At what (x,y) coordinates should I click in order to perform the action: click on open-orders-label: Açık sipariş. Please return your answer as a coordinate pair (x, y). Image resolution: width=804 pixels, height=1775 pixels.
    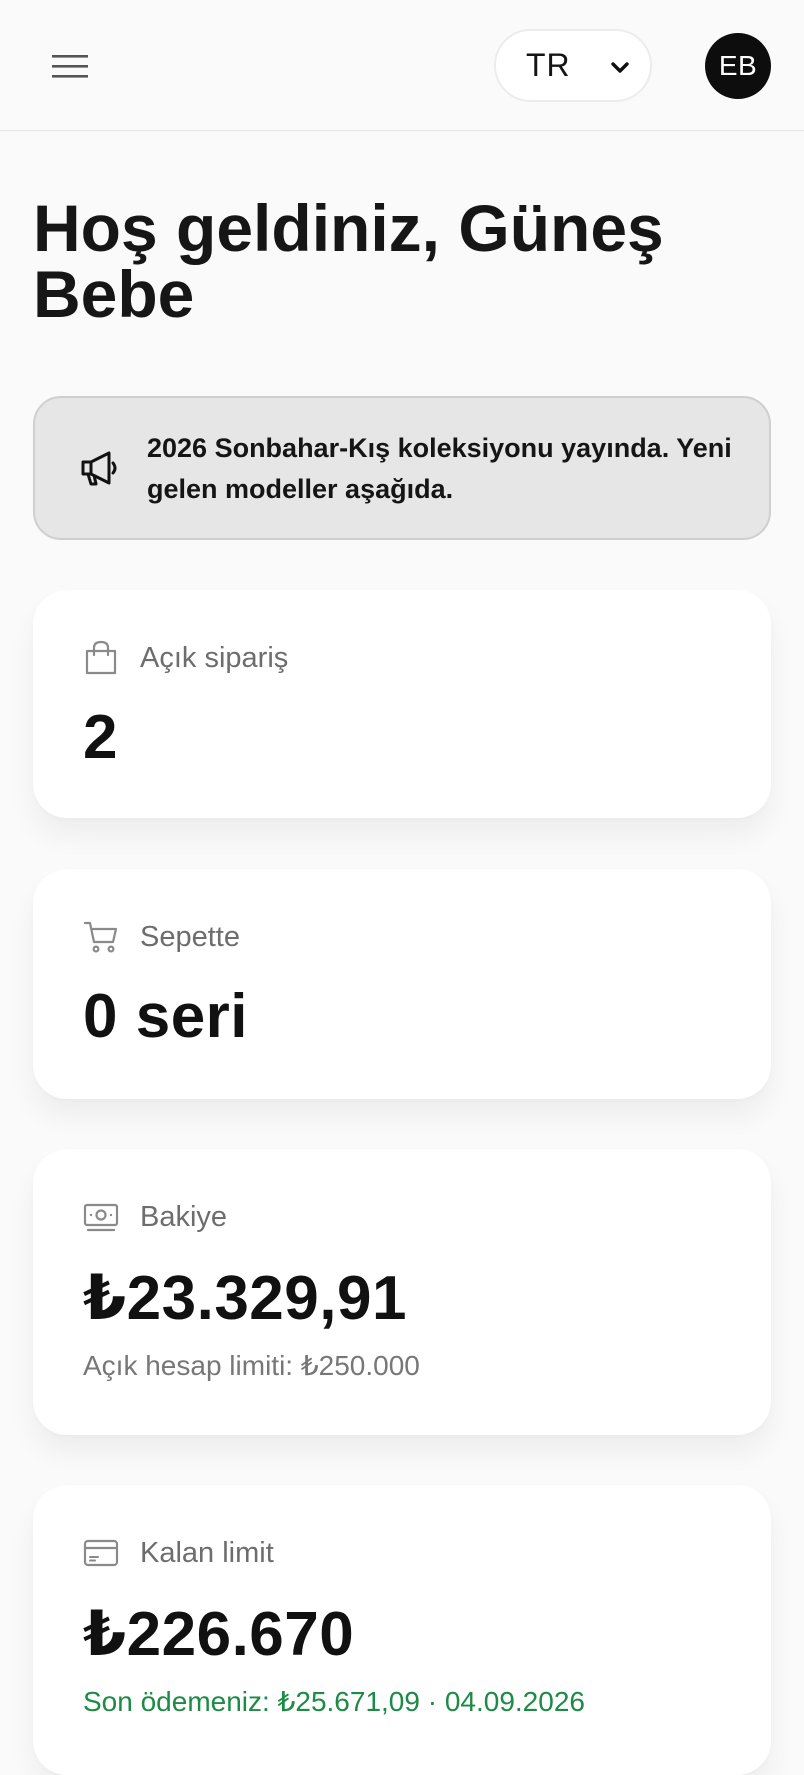
    Looking at the image, I should click on (214, 658).